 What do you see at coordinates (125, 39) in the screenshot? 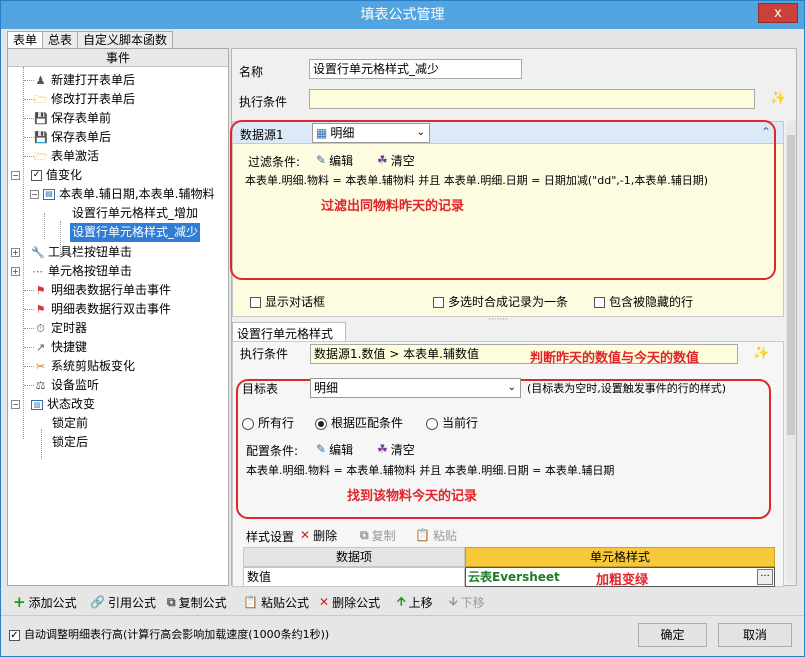
I see `tab-custom-script: 自定义脚本函数` at bounding box center [125, 39].